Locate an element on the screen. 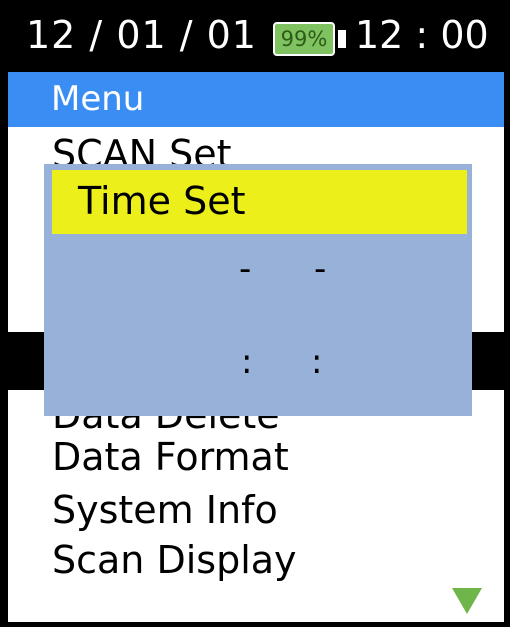  status-time: 12 : 00 is located at coordinates (422, 35).